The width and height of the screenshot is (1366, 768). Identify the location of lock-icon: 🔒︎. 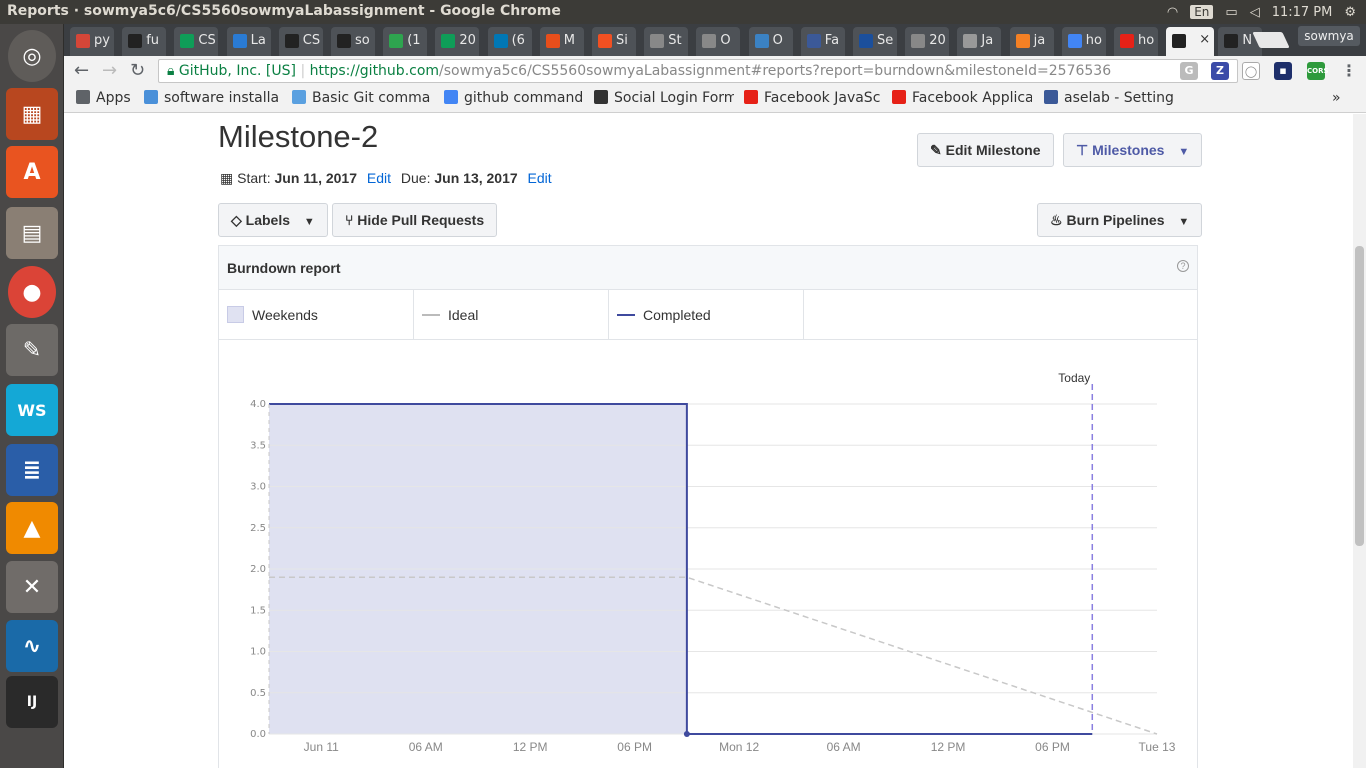
(171, 71).